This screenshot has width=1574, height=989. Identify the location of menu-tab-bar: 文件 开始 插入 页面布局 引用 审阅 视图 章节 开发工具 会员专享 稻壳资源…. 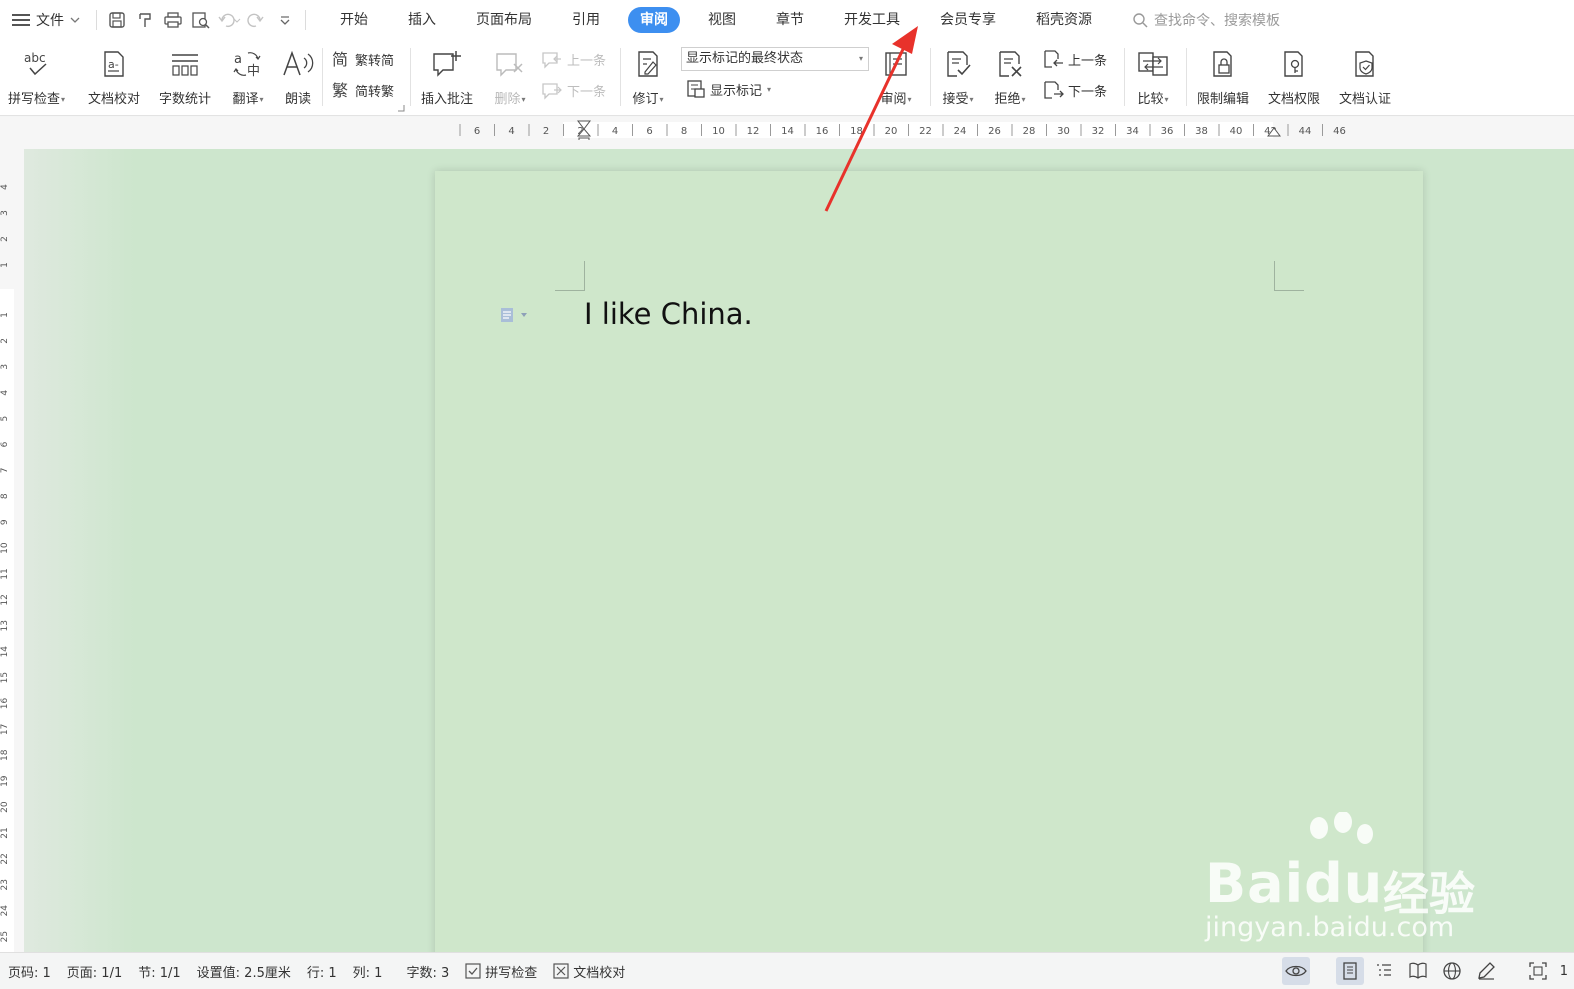
(787, 20).